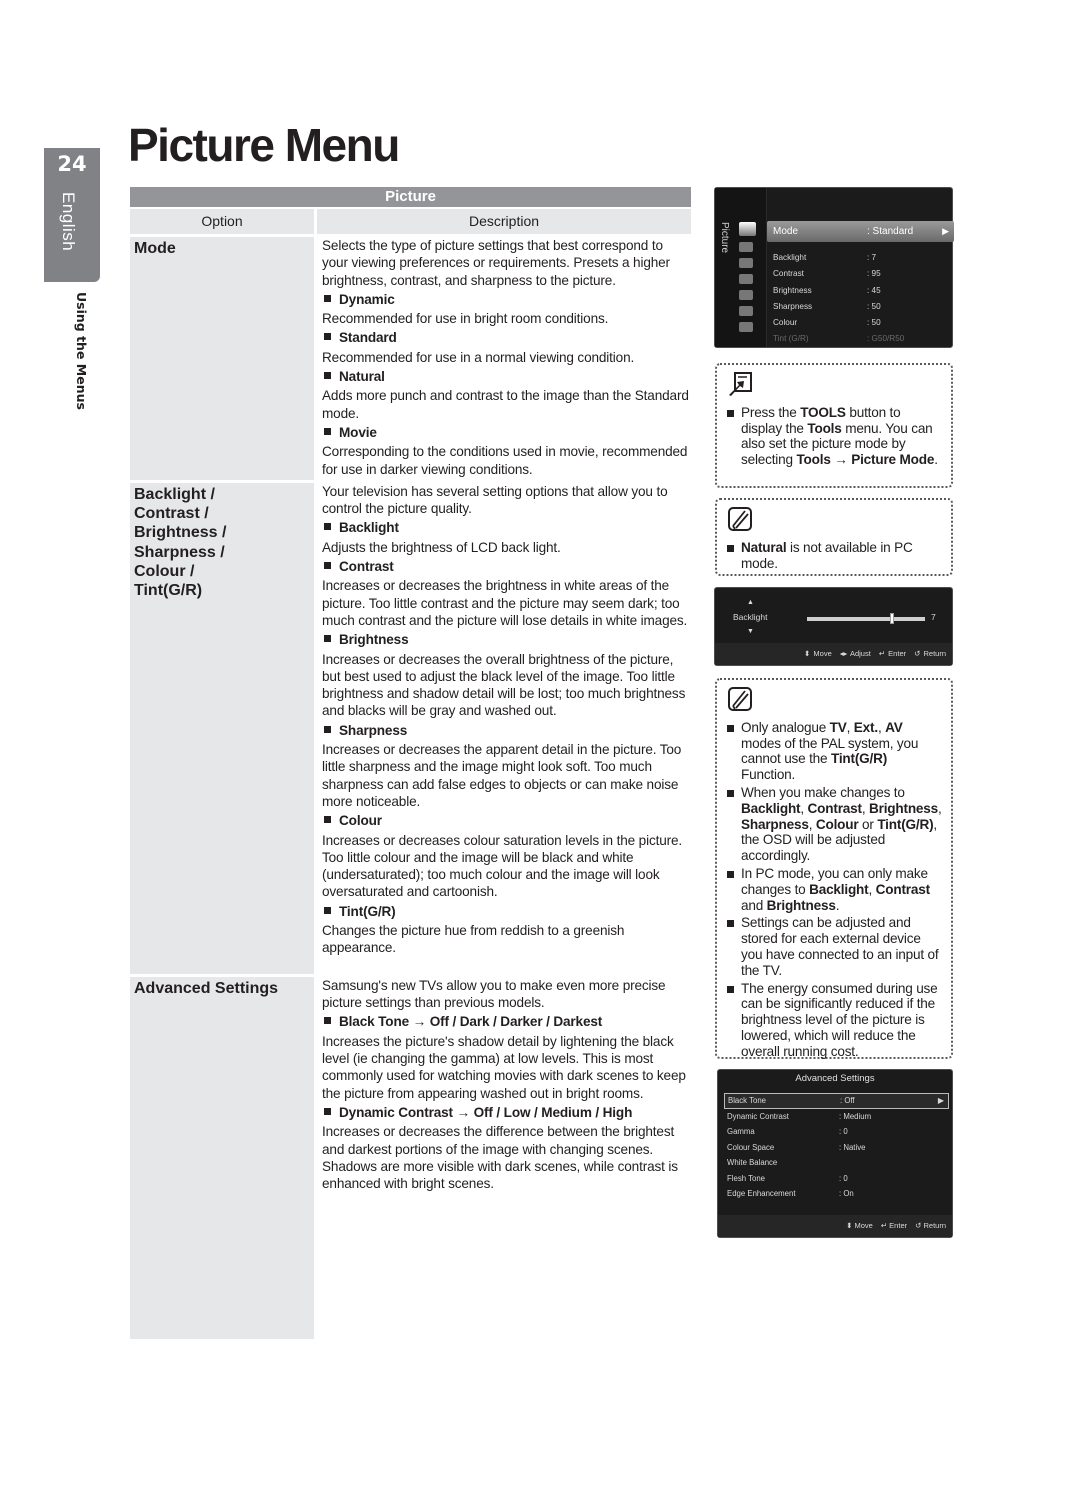 Image resolution: width=1080 pixels, height=1488 pixels. What do you see at coordinates (366, 567) in the screenshot?
I see `sub-option-name: Contrast` at bounding box center [366, 567].